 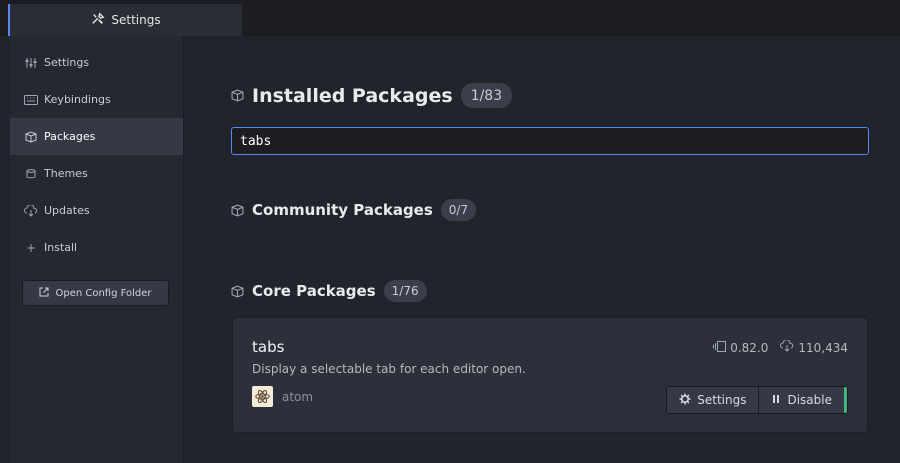 I want to click on open-config-folder-button: Open Config Folder, so click(x=95, y=293).